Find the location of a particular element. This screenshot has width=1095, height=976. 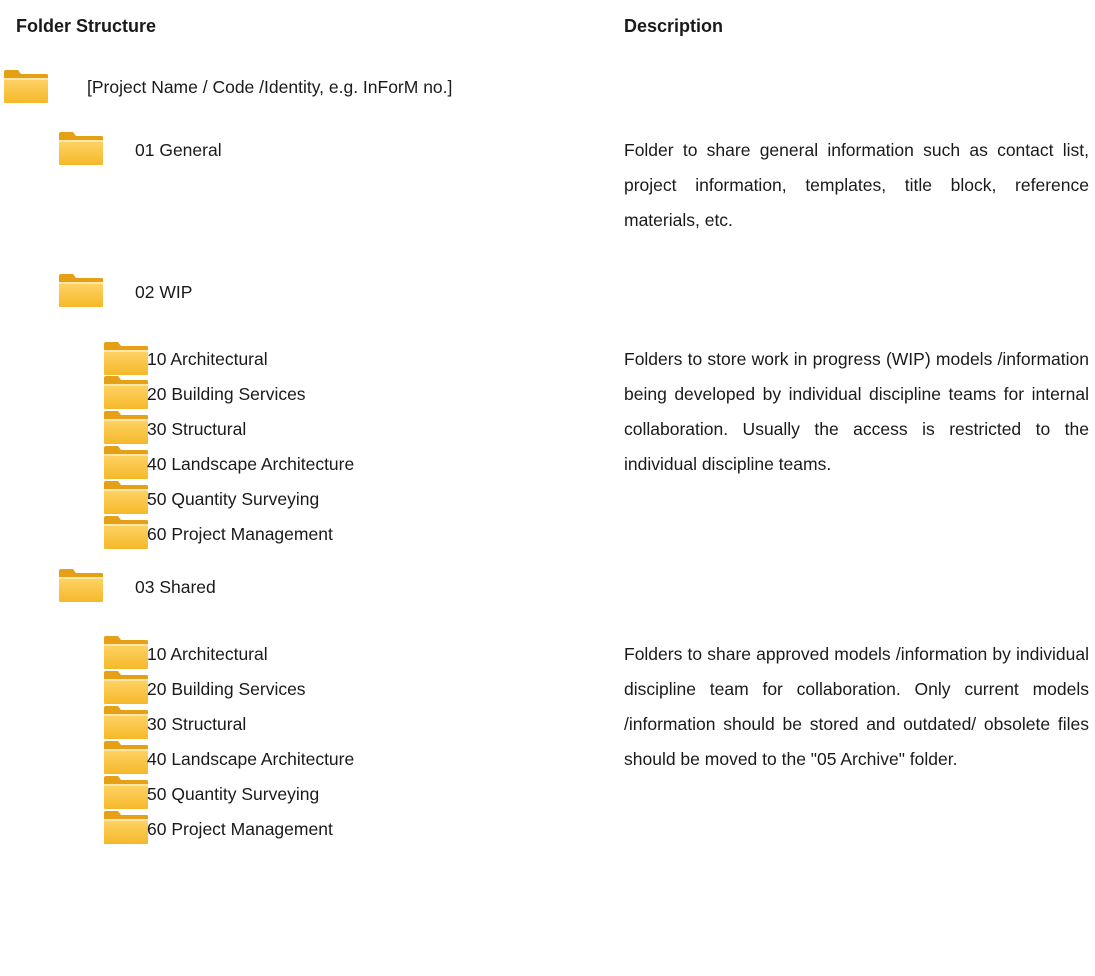

wip-child-label: 30 Structural is located at coordinates (196, 429).